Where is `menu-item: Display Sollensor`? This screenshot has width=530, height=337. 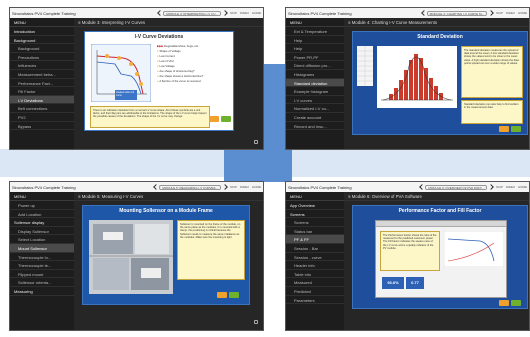
menu-item: Display Sollensor is located at coordinates (42, 231).